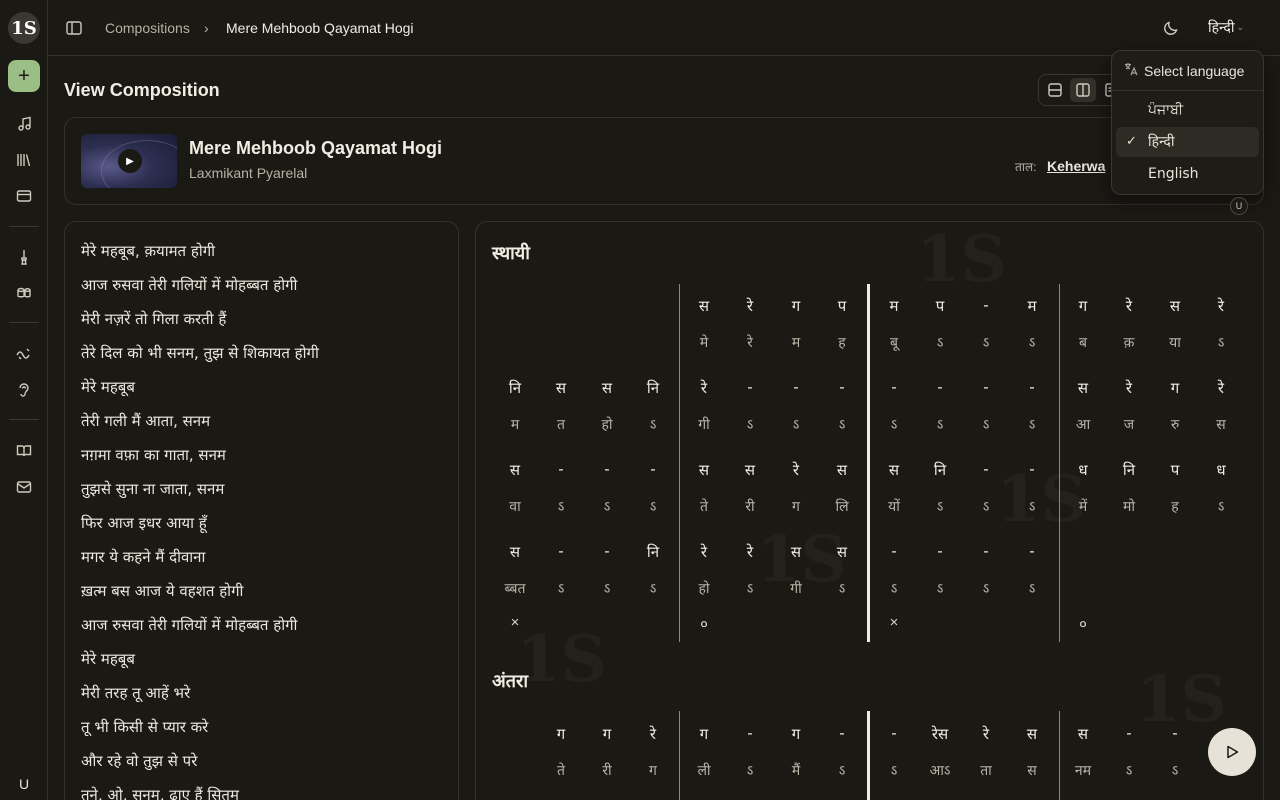 This screenshot has height=800, width=1280. Describe the element at coordinates (1187, 90) in the screenshot. I see `dropdown-divider` at that location.